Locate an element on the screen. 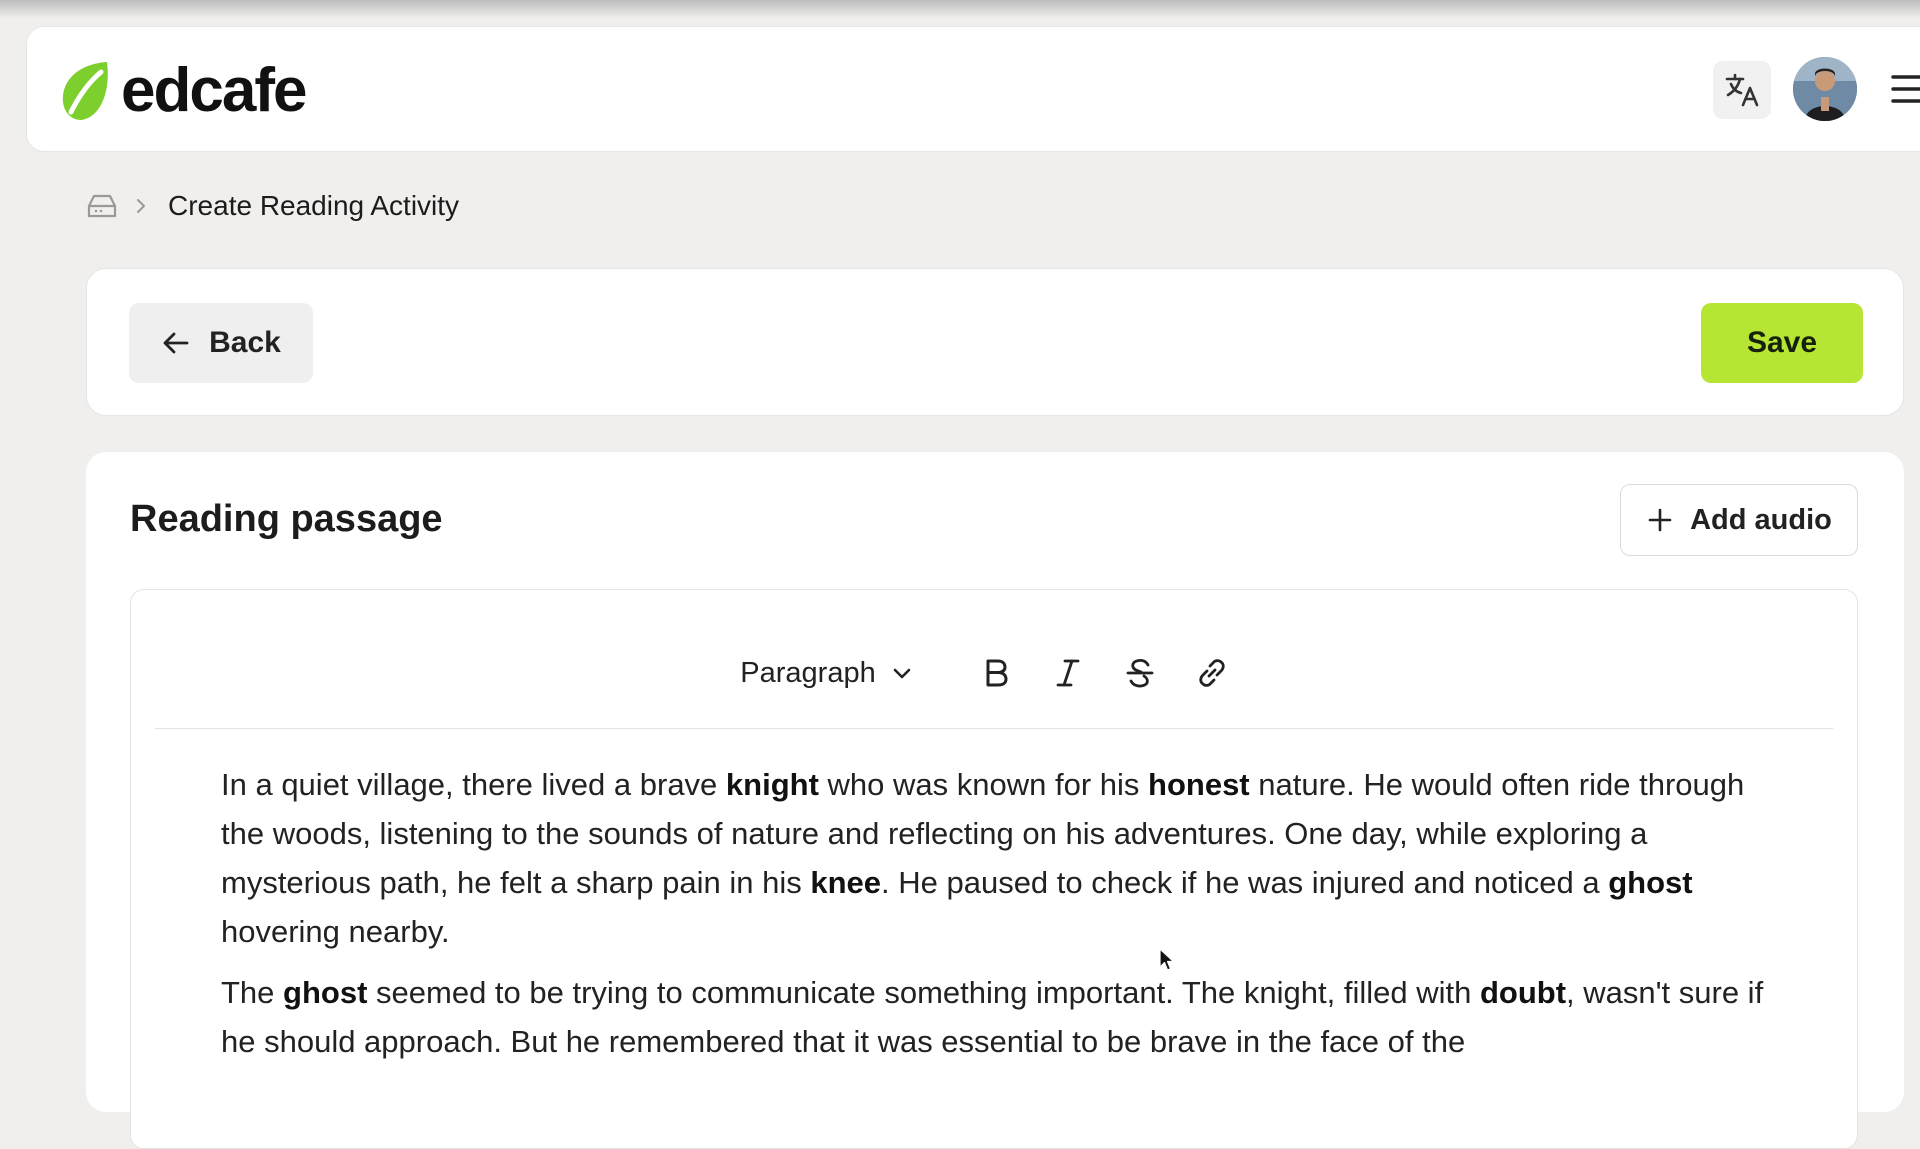 The height and width of the screenshot is (1149, 1920). action-bar: Back Save is located at coordinates (995, 342).